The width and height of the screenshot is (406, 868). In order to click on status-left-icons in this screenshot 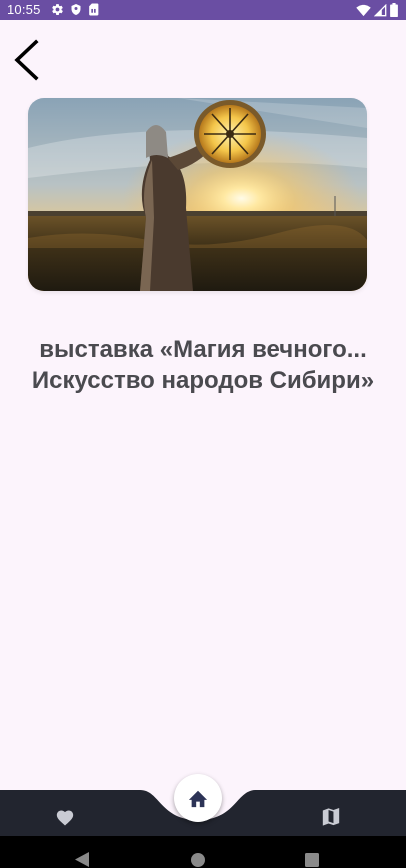, I will do `click(75, 9)`.